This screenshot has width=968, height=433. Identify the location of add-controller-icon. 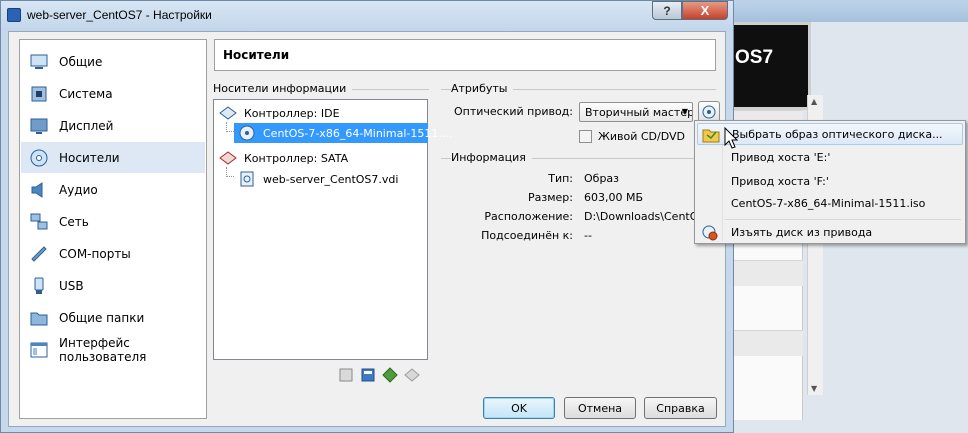
(346, 375).